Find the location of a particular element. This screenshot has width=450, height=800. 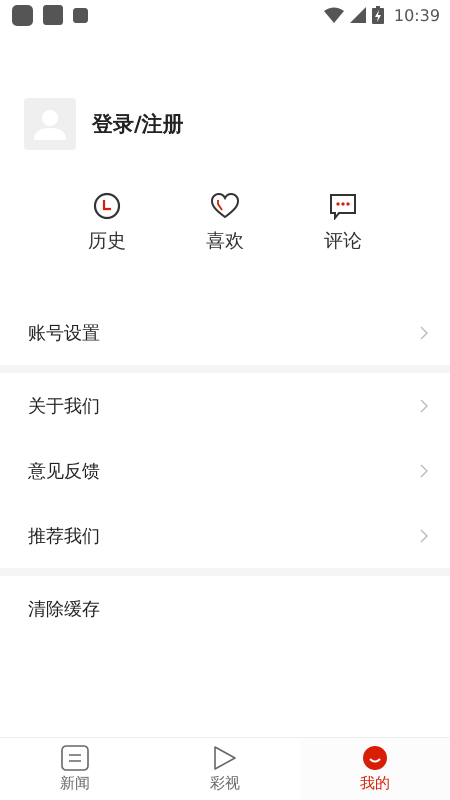

battery-icon is located at coordinates (378, 15).